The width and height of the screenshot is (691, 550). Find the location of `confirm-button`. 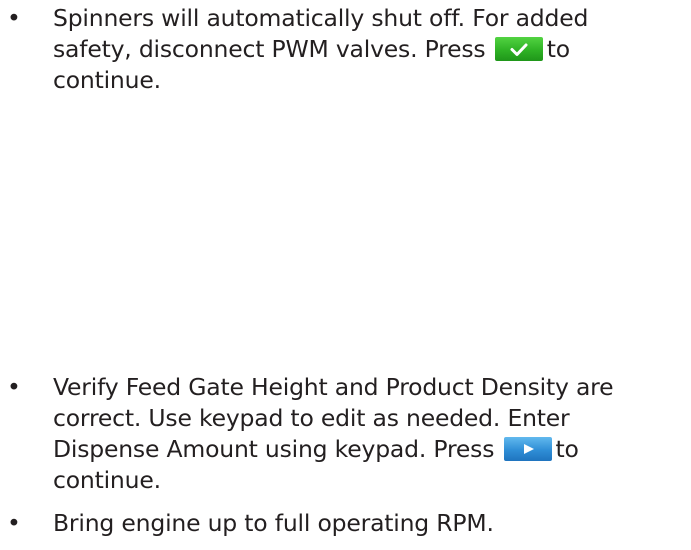

confirm-button is located at coordinates (518, 48).